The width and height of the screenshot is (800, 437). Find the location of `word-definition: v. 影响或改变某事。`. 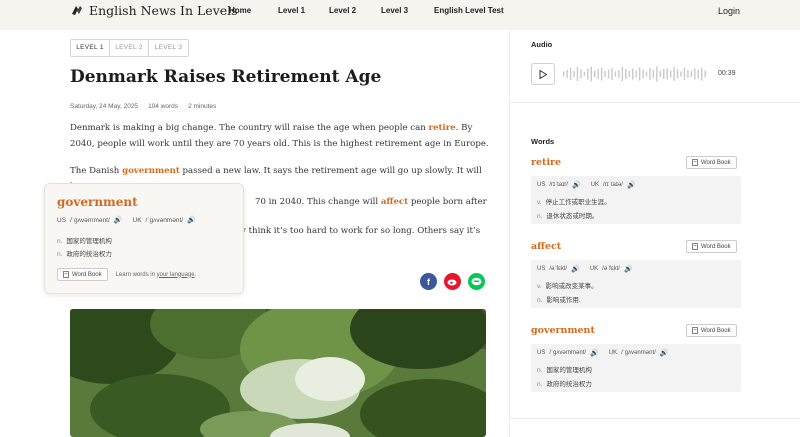

word-definition: v. 影响或改变某事。 is located at coordinates (567, 285).